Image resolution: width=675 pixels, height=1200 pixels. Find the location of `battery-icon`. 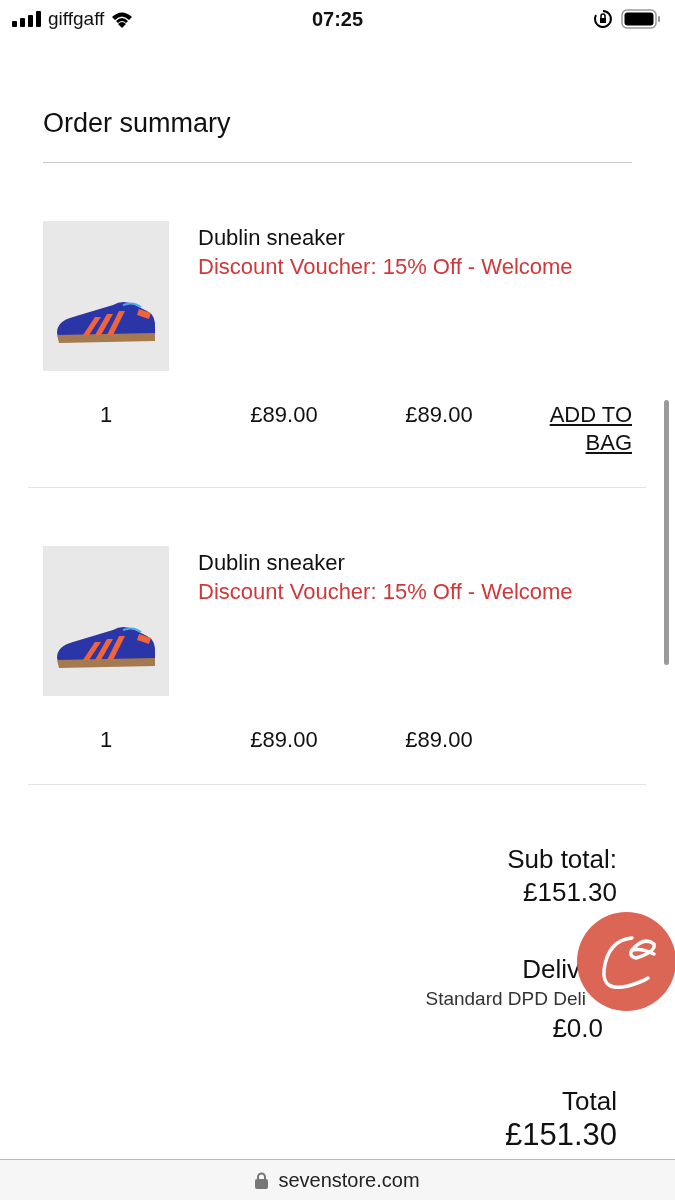

battery-icon is located at coordinates (641, 19).